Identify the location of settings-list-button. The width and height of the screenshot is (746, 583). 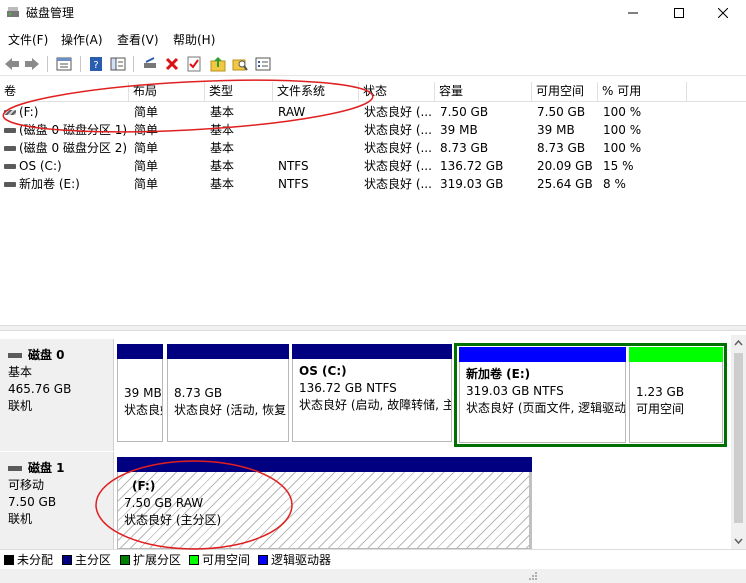
(263, 64).